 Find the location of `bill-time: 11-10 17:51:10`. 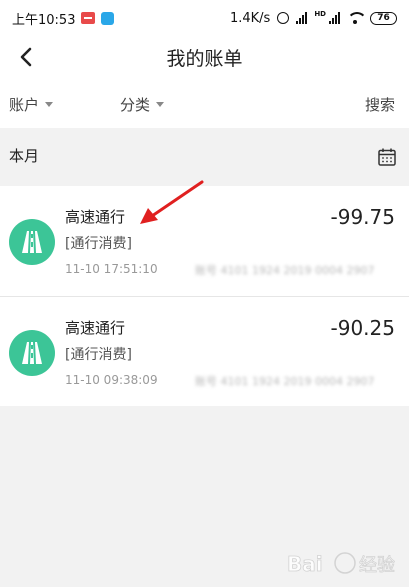

bill-time: 11-10 17:51:10 is located at coordinates (111, 269).